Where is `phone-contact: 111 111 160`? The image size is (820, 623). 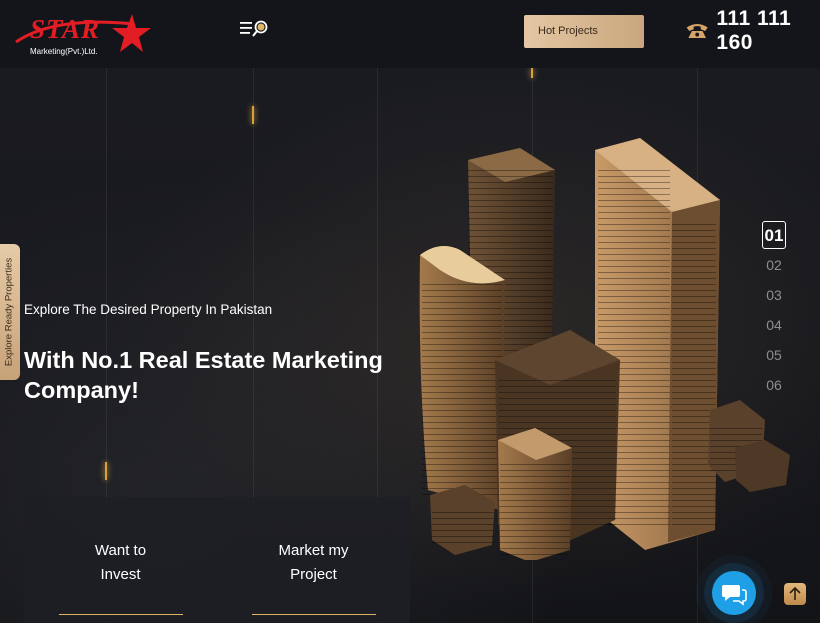 phone-contact: 111 111 160 is located at coordinates (752, 30).